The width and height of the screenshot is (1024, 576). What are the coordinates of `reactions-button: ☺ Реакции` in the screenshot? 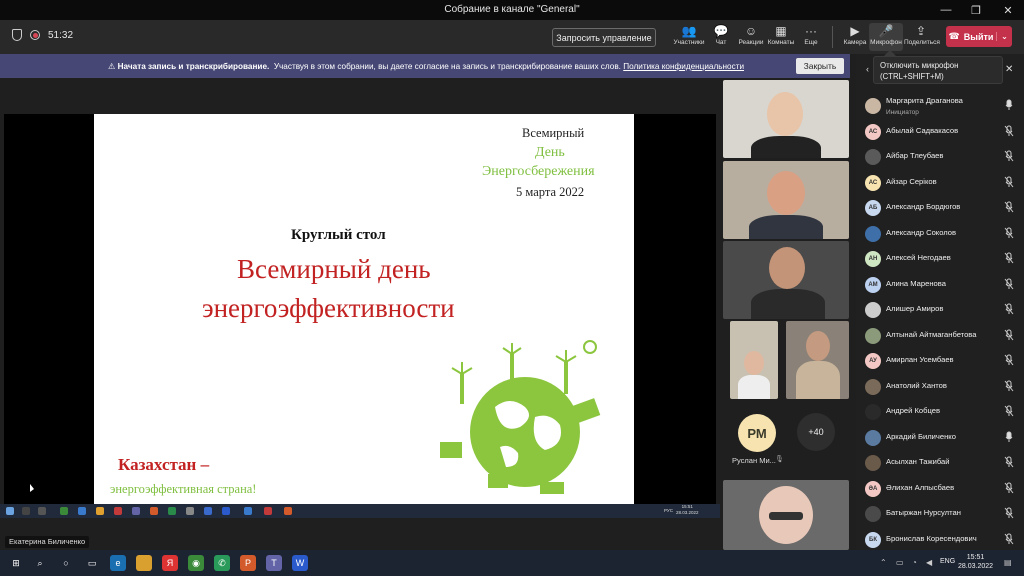 It's located at (751, 37).